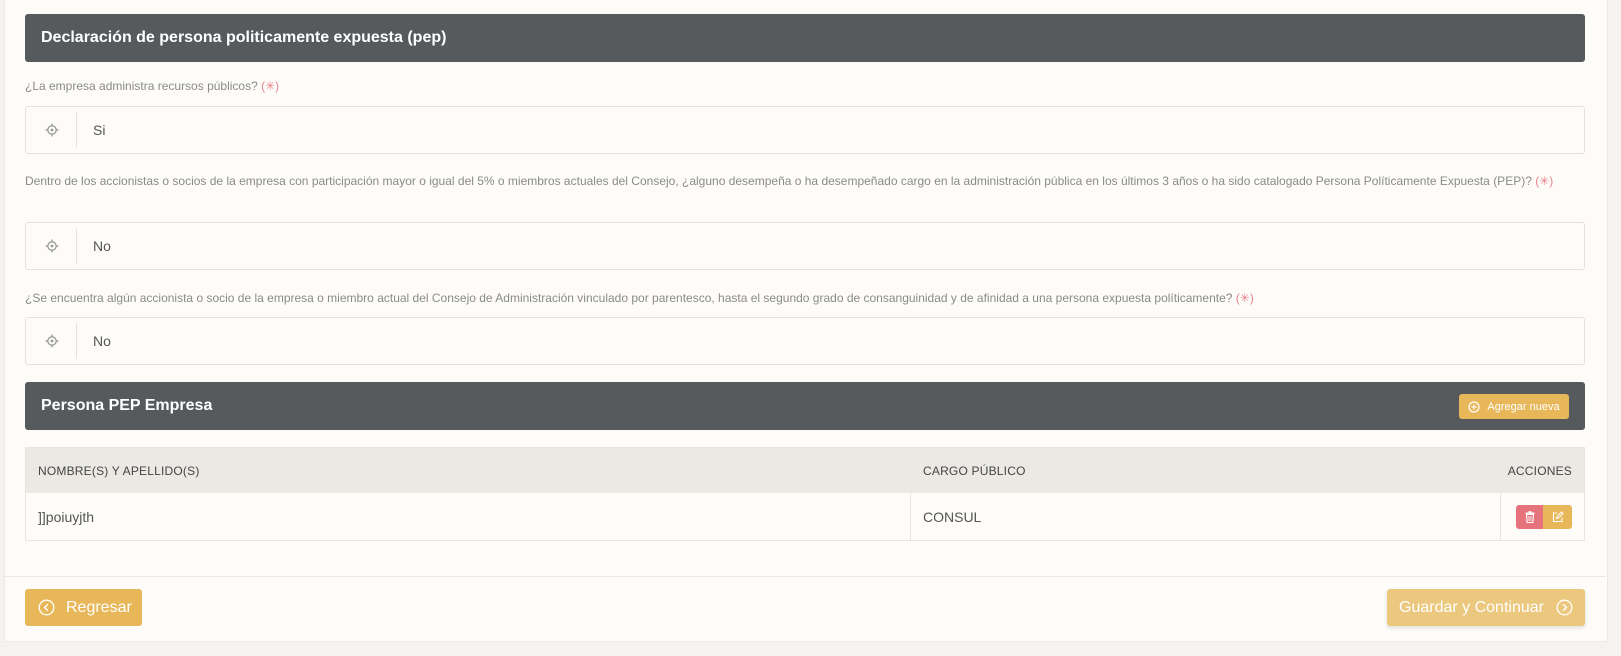 Image resolution: width=1621 pixels, height=656 pixels. What do you see at coordinates (127, 405) in the screenshot?
I see `persona-section-title: Persona PEP Empresa` at bounding box center [127, 405].